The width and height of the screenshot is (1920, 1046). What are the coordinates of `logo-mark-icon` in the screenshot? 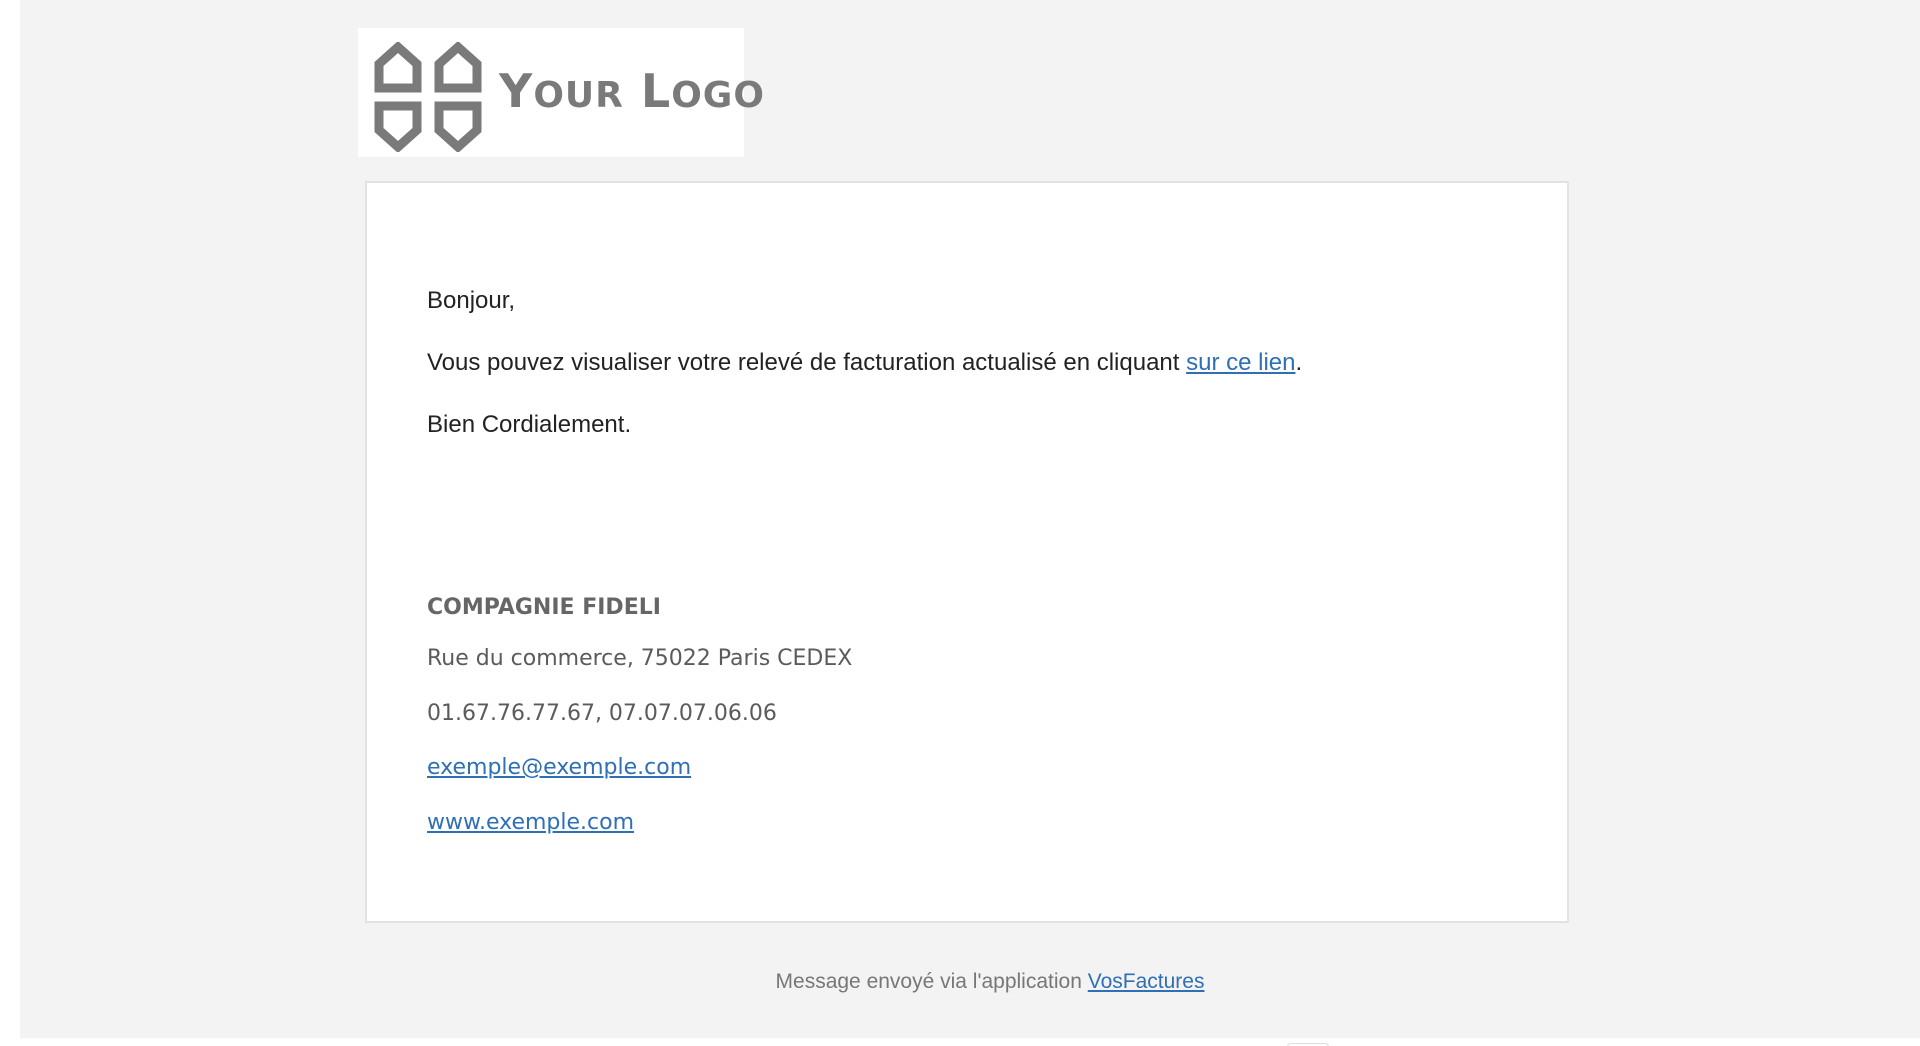 It's located at (428, 97).